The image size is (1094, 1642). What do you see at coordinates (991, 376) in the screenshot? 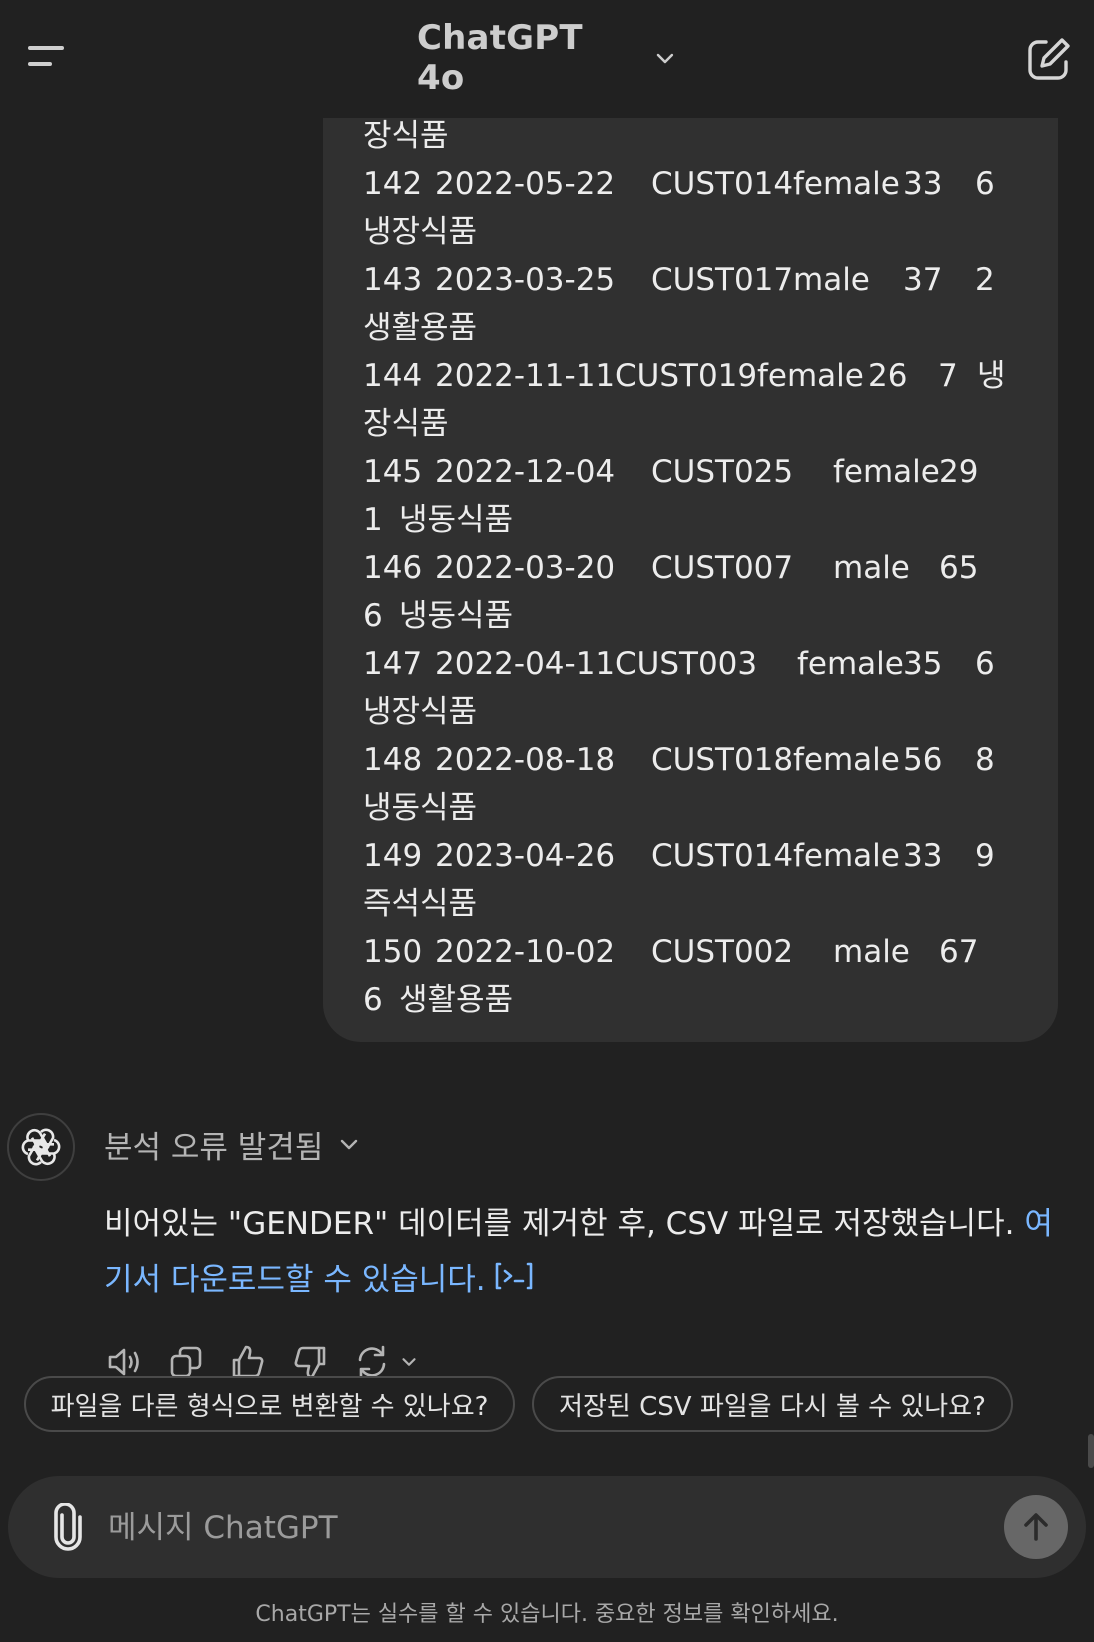
I see `row-category-start: 냉` at bounding box center [991, 376].